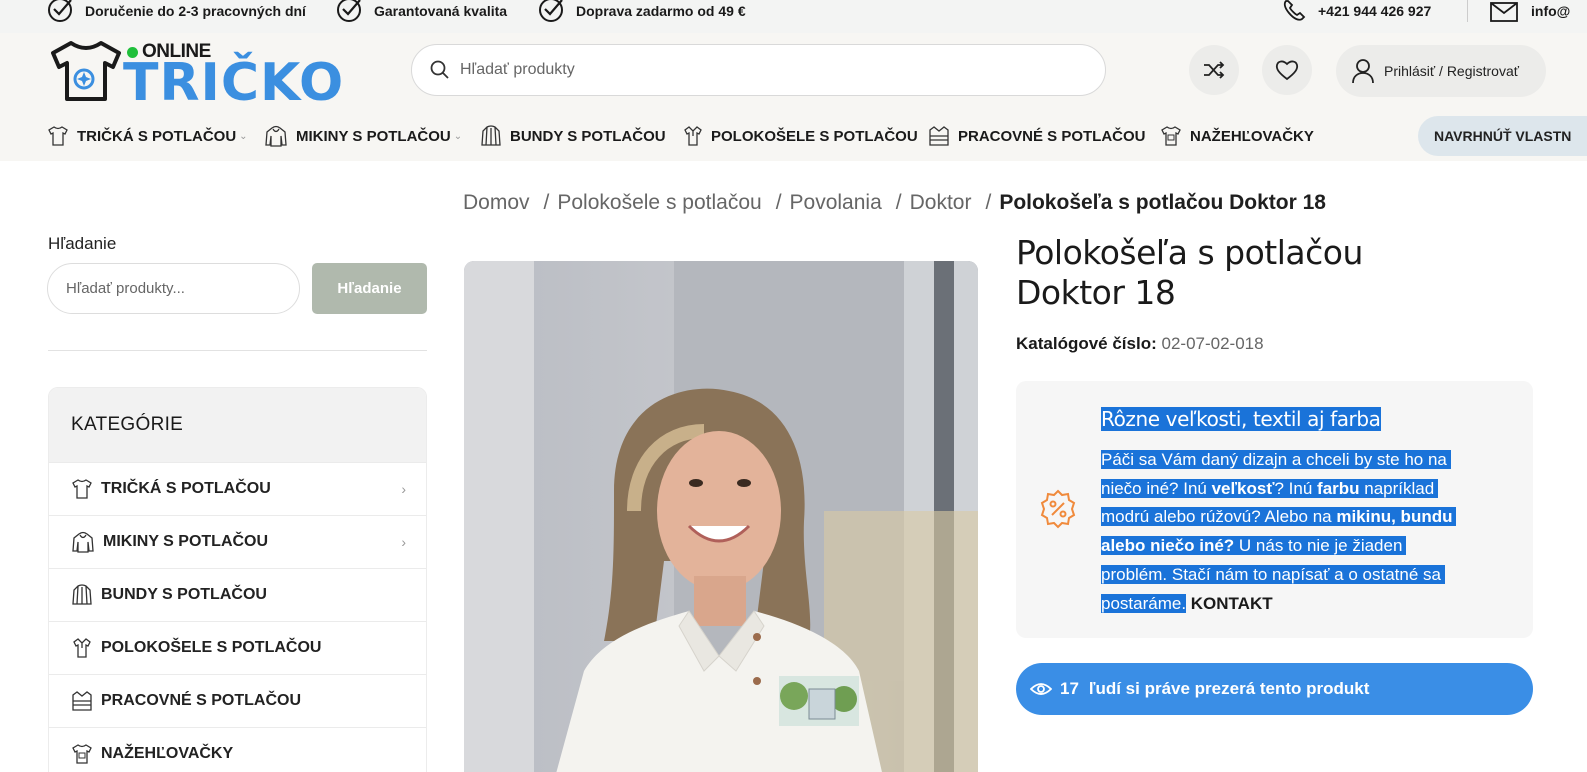 This screenshot has width=1587, height=772. I want to click on header-search-bar, so click(758, 70).